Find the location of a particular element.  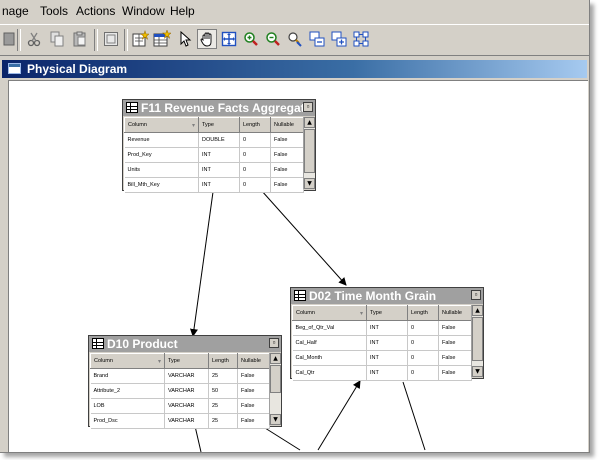

table-row: Revenue DOUBLE 0 False is located at coordinates (214, 140).